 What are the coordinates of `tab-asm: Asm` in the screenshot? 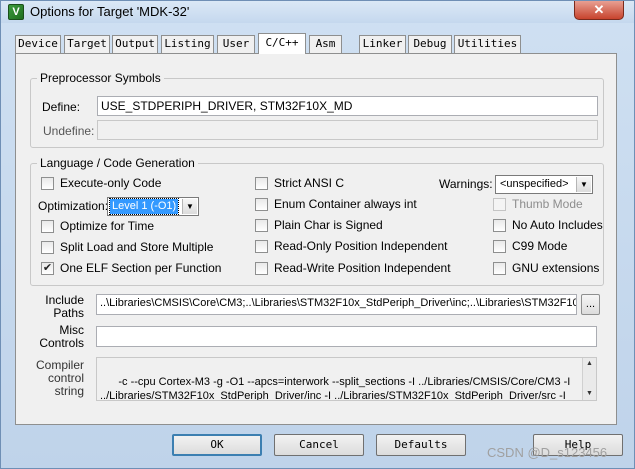 It's located at (325, 44).